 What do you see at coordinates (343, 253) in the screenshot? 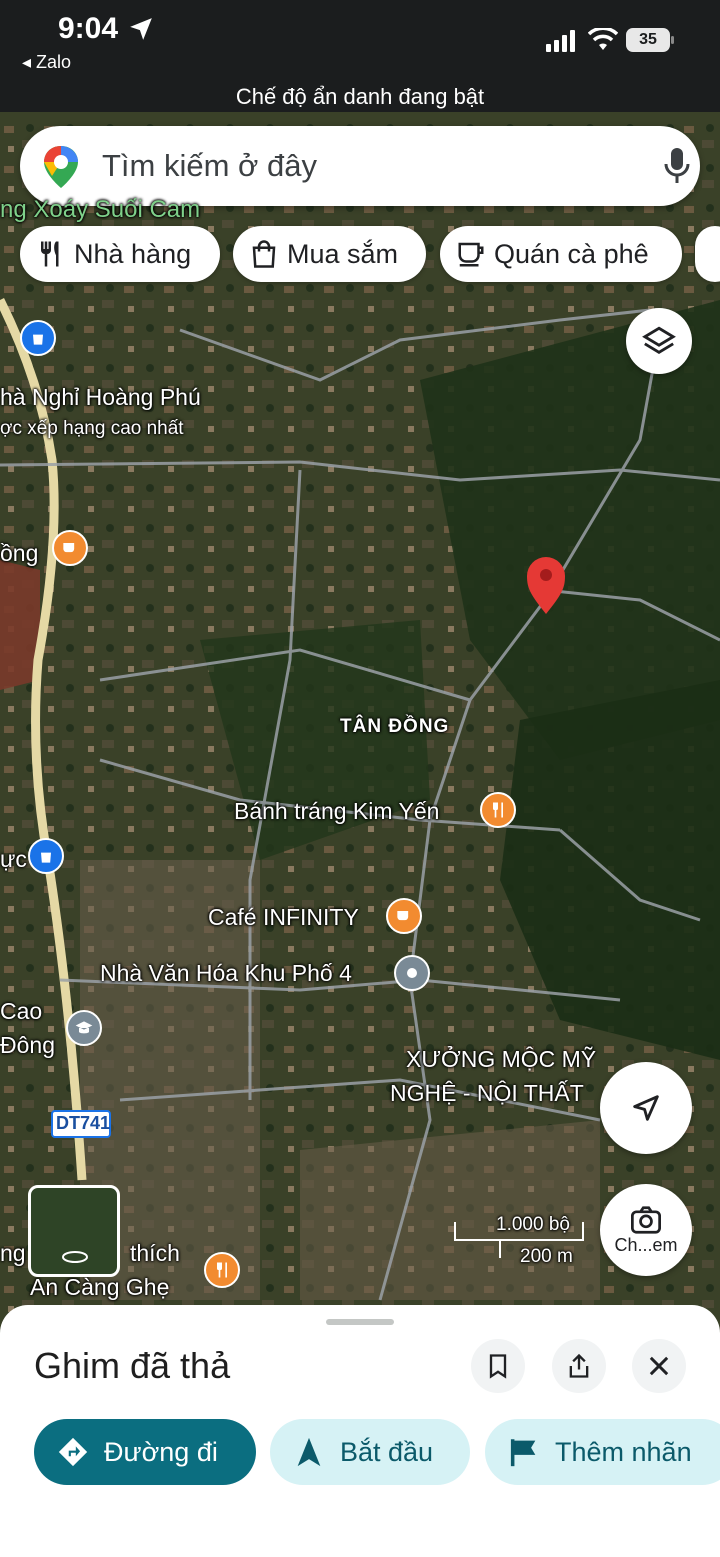
I see `chip-label: Mua sắm` at bounding box center [343, 253].